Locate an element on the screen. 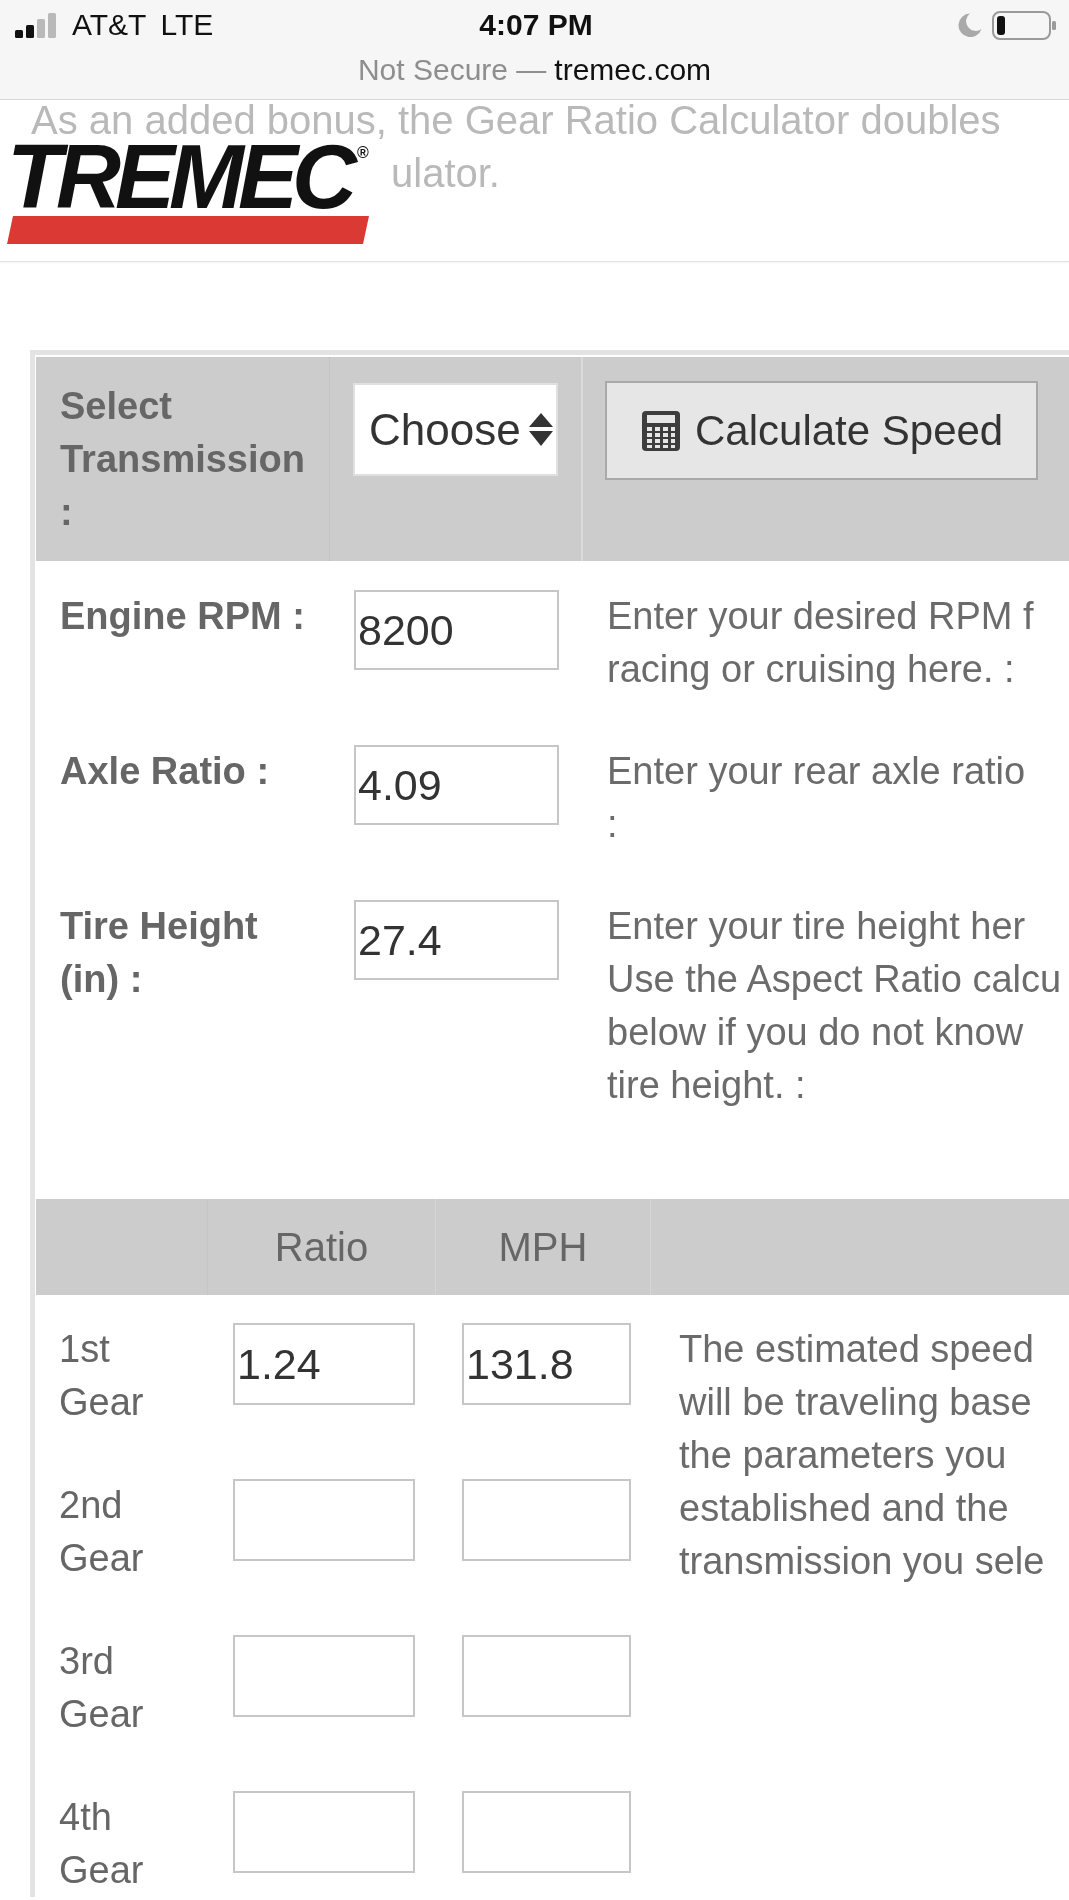 The width and height of the screenshot is (1069, 1900). faded-page-text: As an added bonus, the Gear Ratio Calculator doubles is located at coordinates (516, 120).